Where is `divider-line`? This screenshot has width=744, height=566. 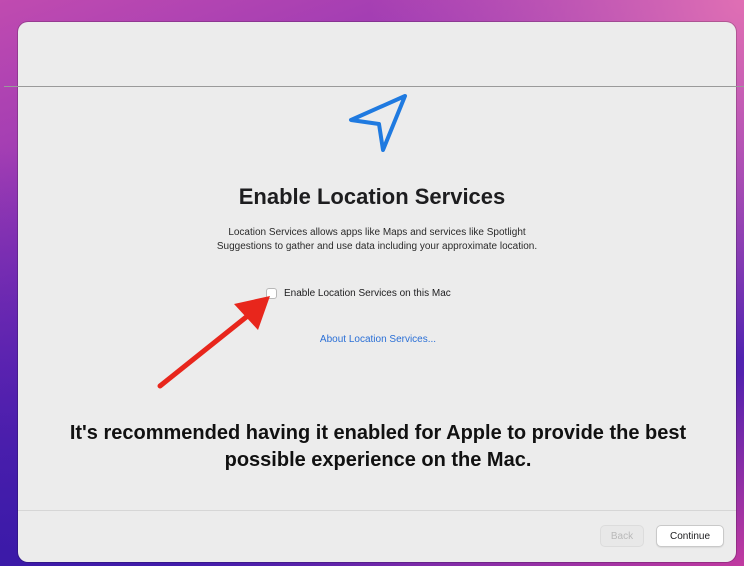 divider-line is located at coordinates (374, 86).